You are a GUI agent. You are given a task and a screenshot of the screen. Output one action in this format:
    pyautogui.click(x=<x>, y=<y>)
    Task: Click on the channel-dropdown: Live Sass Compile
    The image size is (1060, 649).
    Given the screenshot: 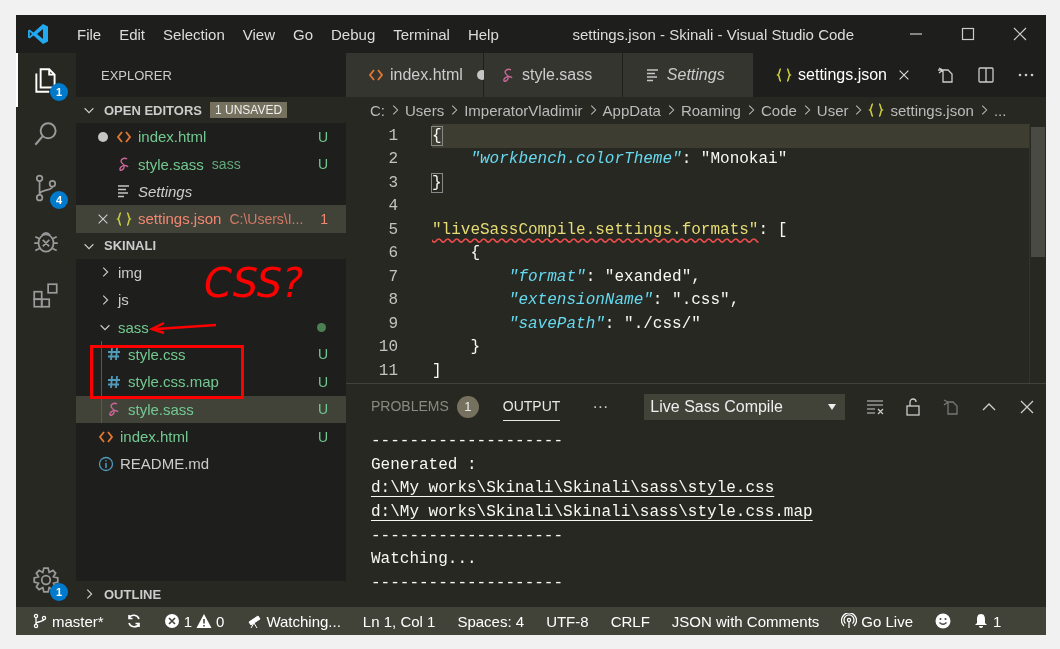 What is the action you would take?
    pyautogui.click(x=745, y=406)
    